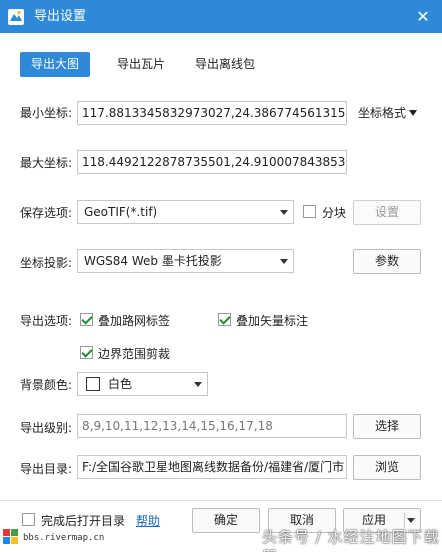  What do you see at coordinates (141, 64) in the screenshot?
I see `tab-export-tiles: 导出瓦片` at bounding box center [141, 64].